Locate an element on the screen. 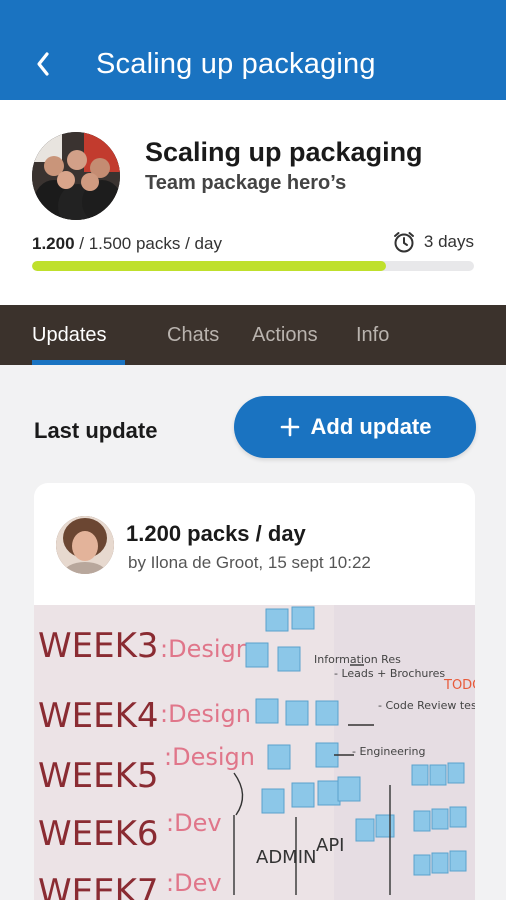  project-team: Team package hero’s is located at coordinates (246, 183).